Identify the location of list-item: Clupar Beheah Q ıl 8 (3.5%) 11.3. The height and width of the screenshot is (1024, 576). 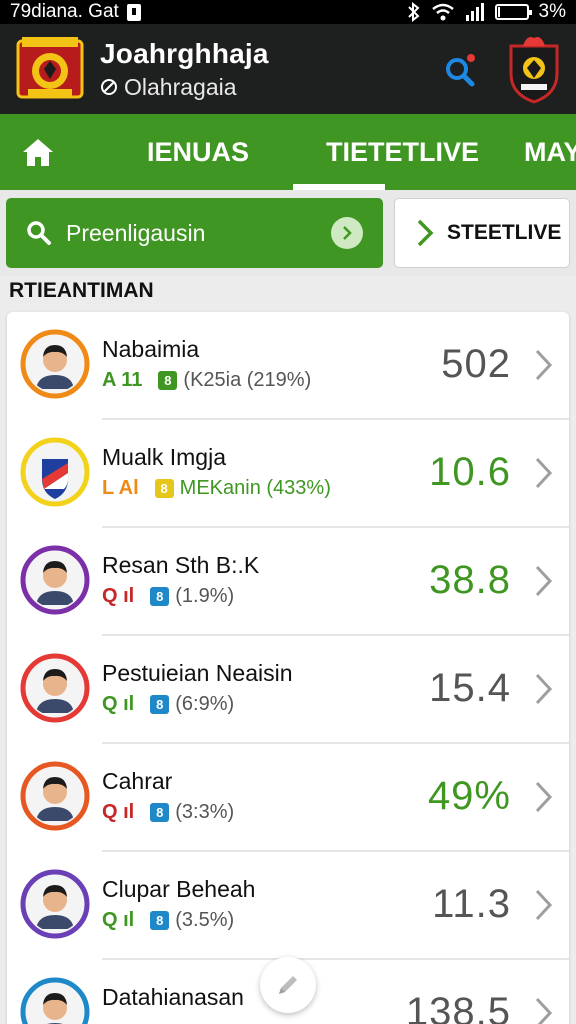
(288, 906).